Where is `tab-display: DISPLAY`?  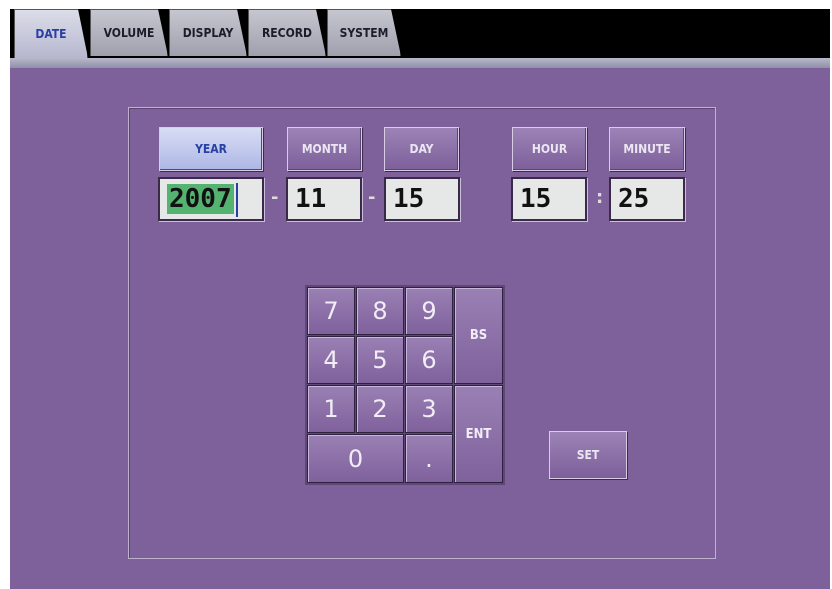
tab-display: DISPLAY is located at coordinates (208, 32).